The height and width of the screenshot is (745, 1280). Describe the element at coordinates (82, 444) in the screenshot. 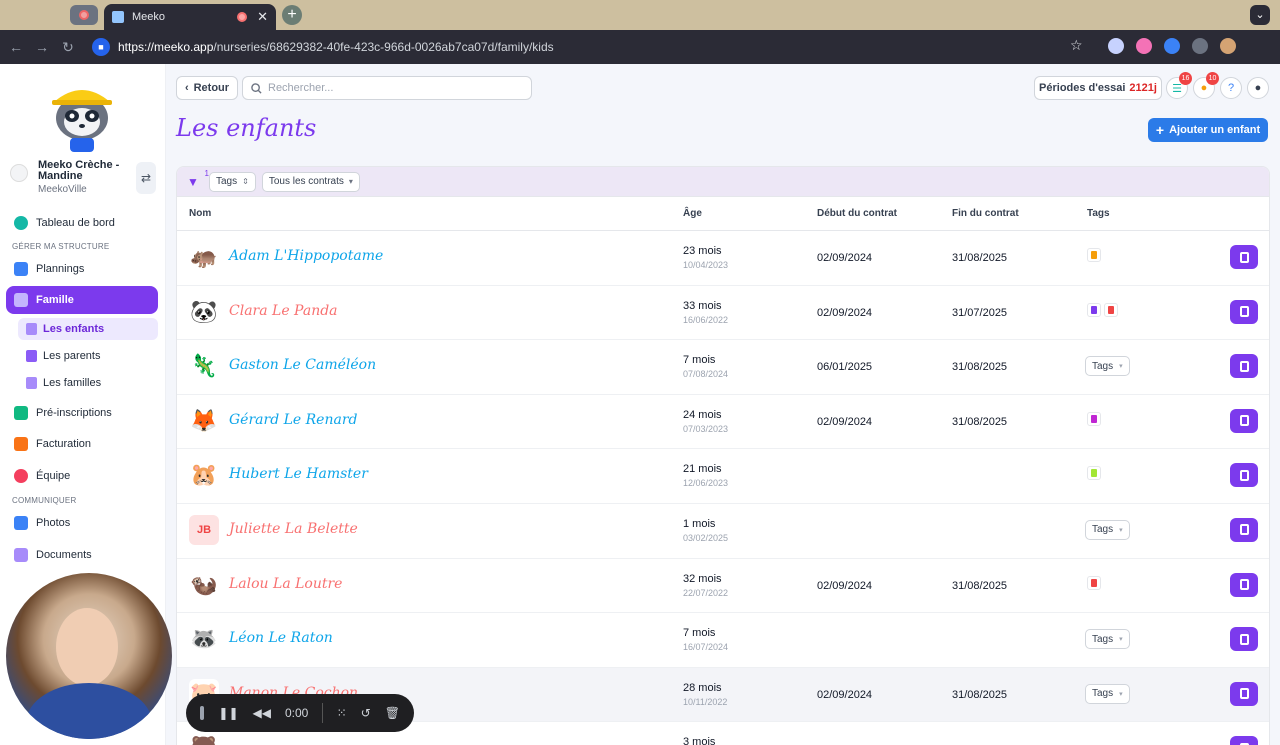

I see `sidebar-item-facturation: Facturation` at that location.